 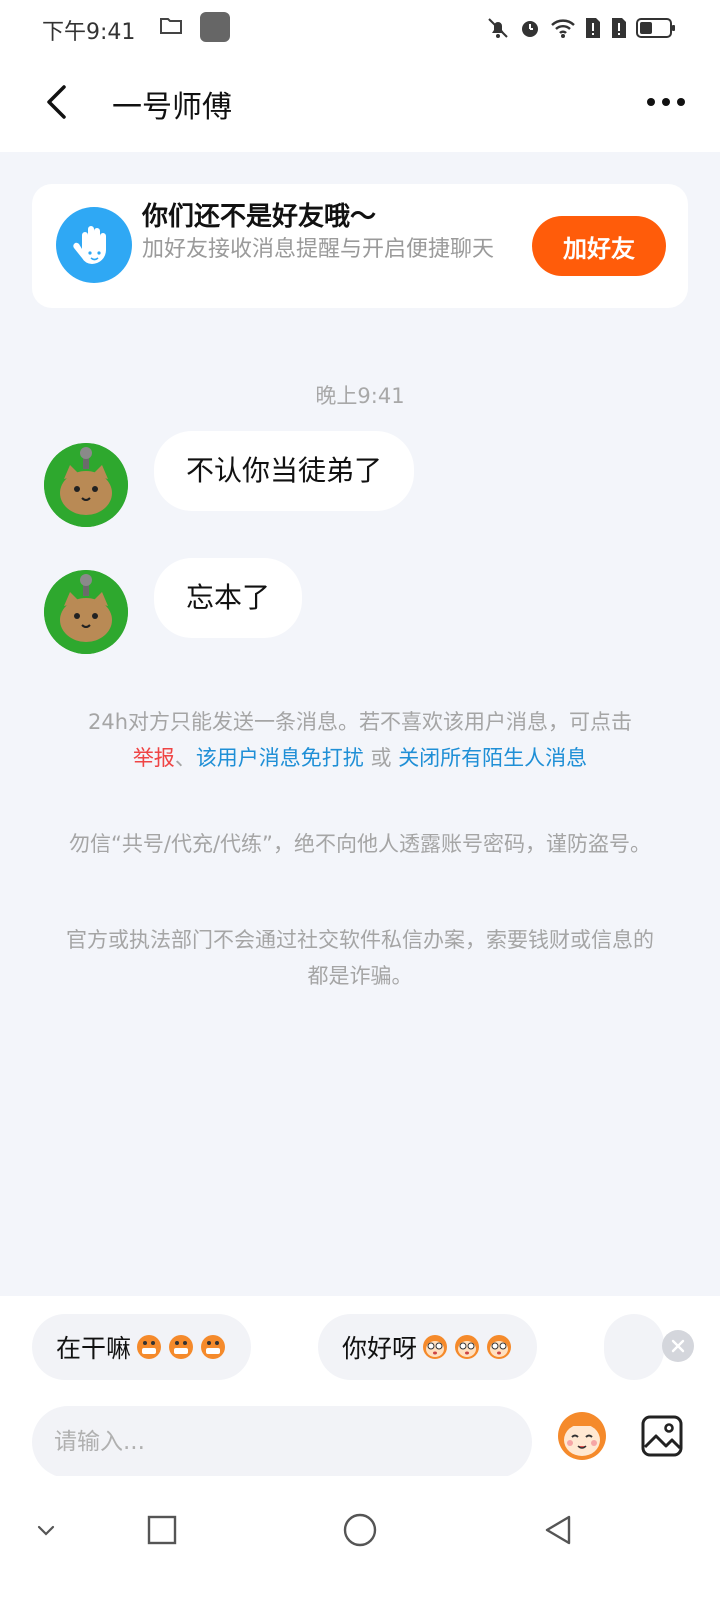 I want to click on page-title: 一号师傅, so click(x=172, y=107).